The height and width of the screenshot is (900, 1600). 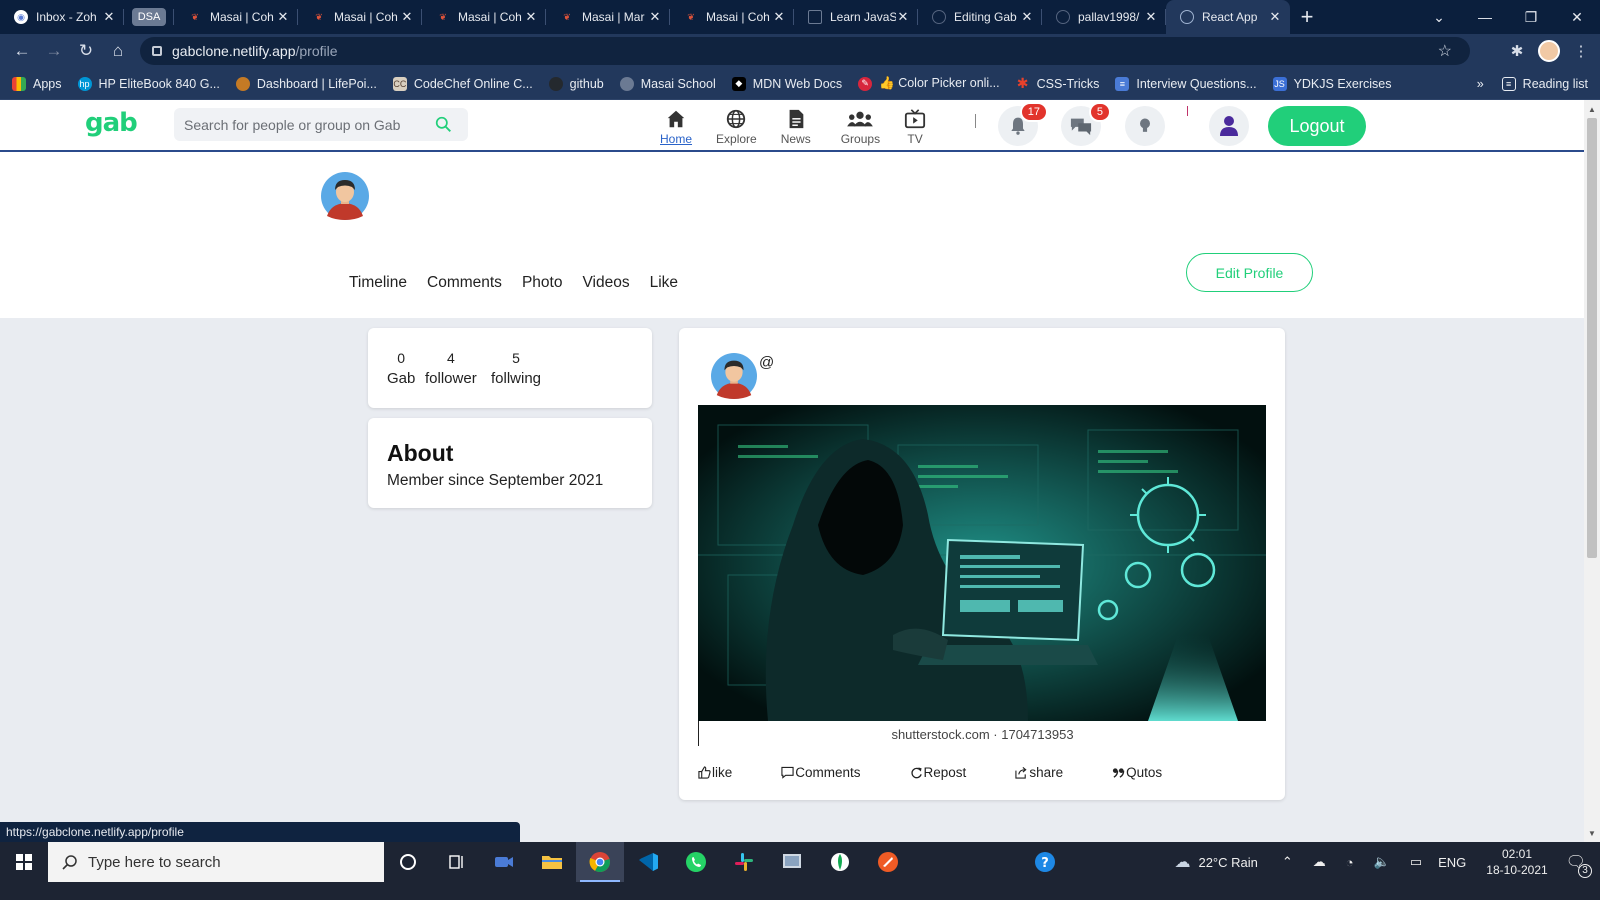 What do you see at coordinates (1350, 862) in the screenshot?
I see `wifi-icon: ◔` at bounding box center [1350, 862].